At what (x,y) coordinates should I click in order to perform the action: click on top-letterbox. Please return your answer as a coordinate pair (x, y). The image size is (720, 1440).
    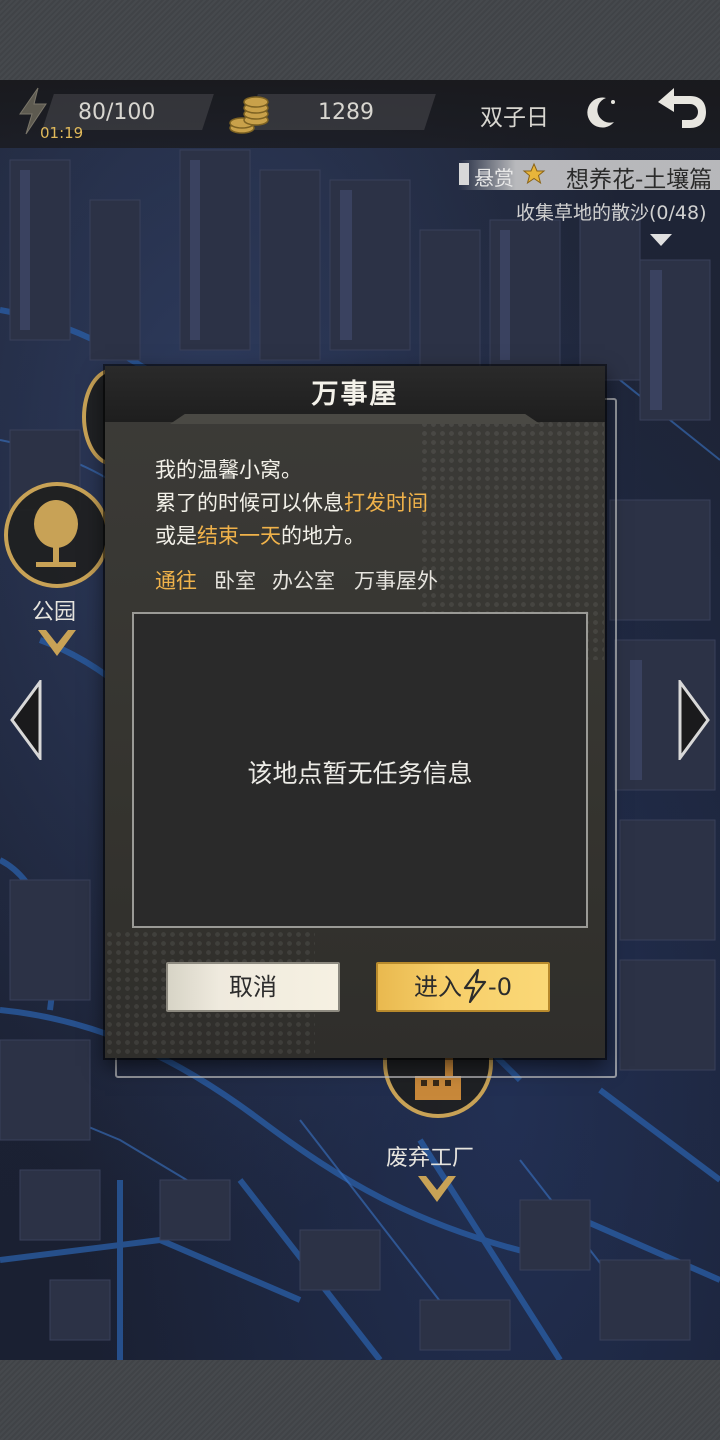
    Looking at the image, I should click on (360, 40).